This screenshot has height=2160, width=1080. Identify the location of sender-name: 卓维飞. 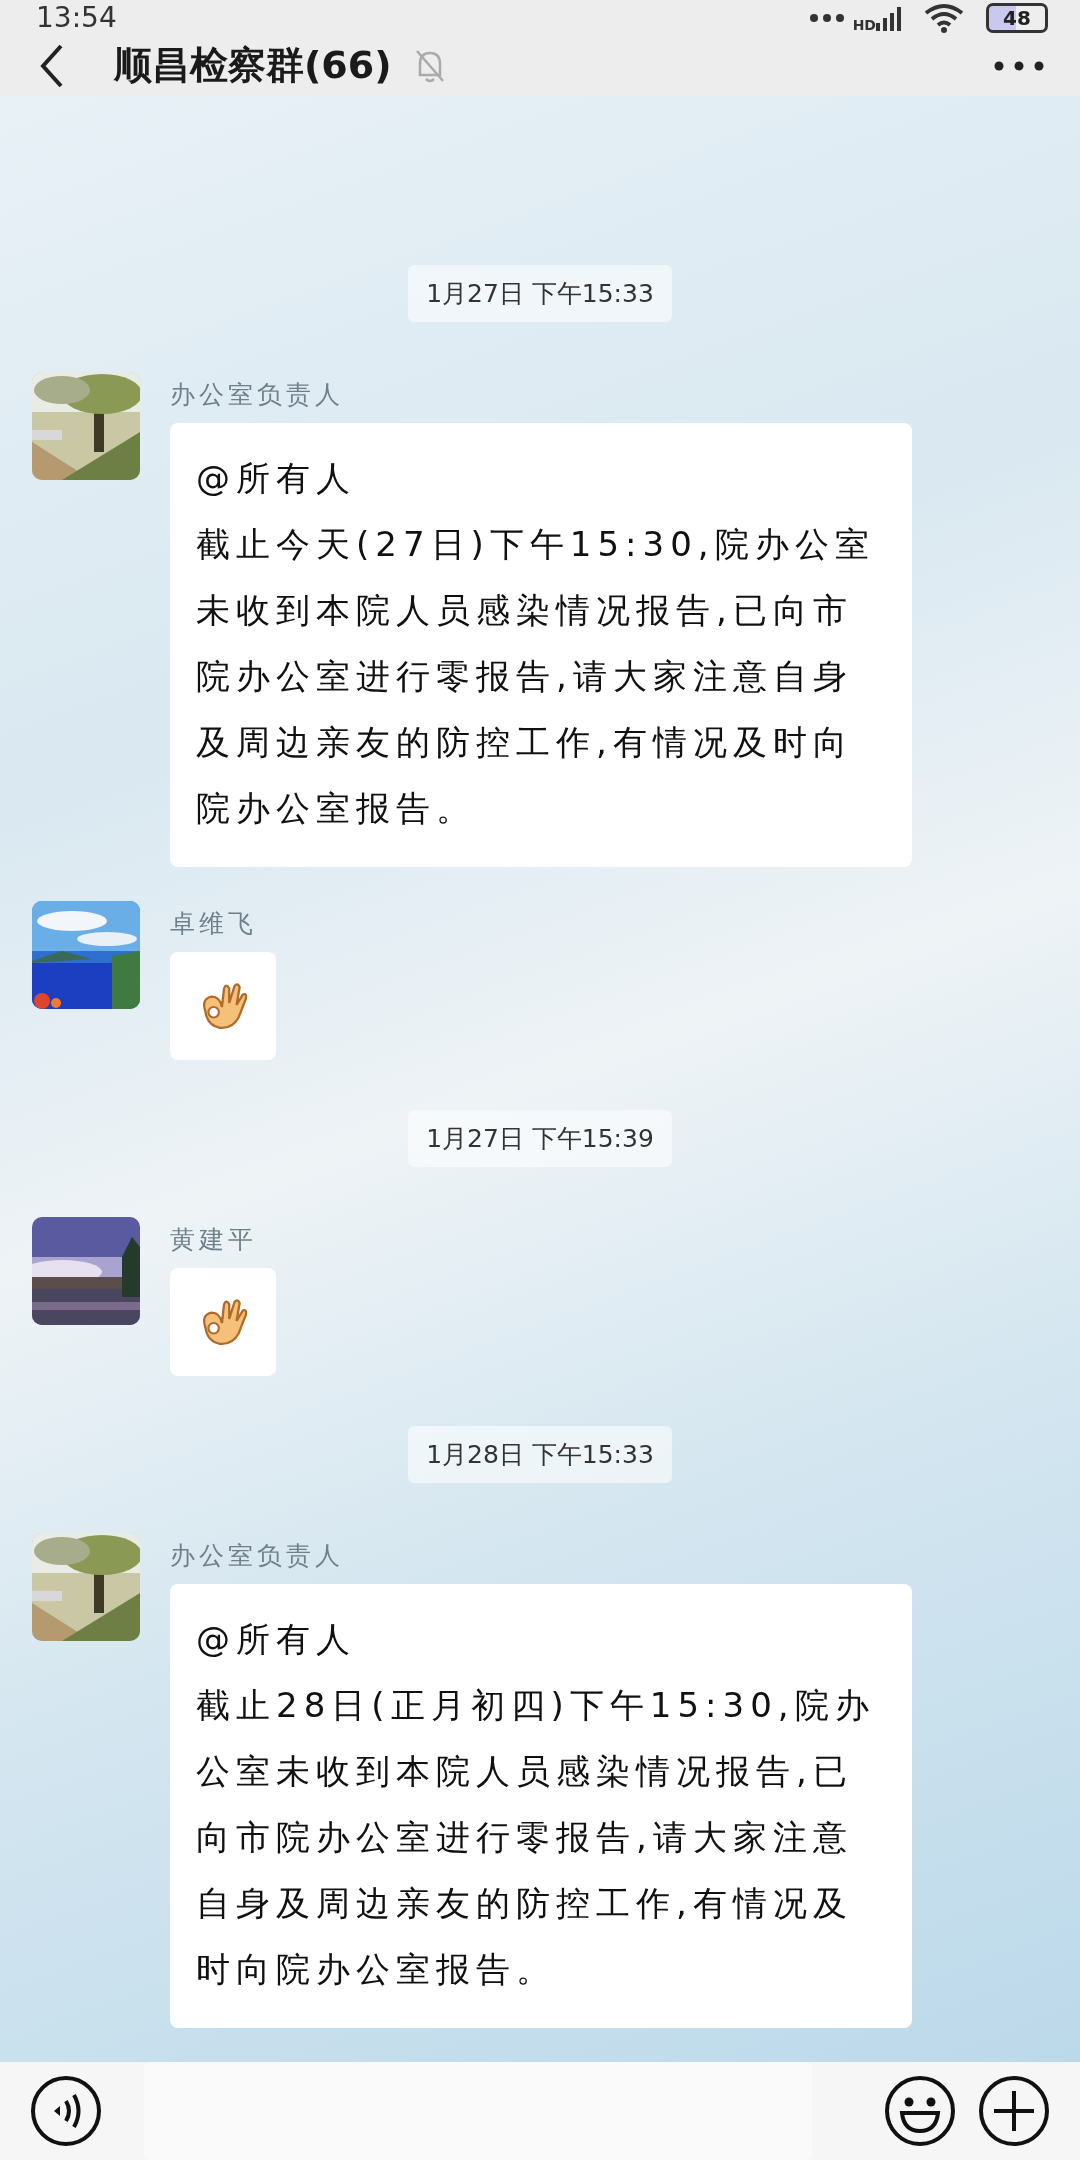
(213, 924).